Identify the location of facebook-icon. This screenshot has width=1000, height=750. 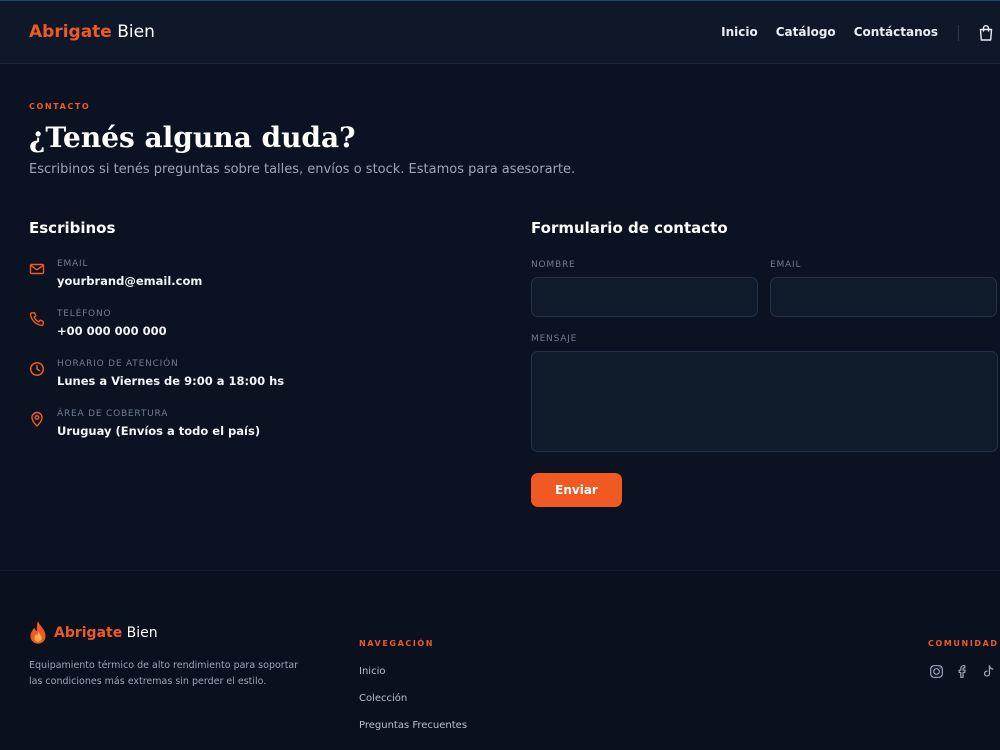
(962, 671).